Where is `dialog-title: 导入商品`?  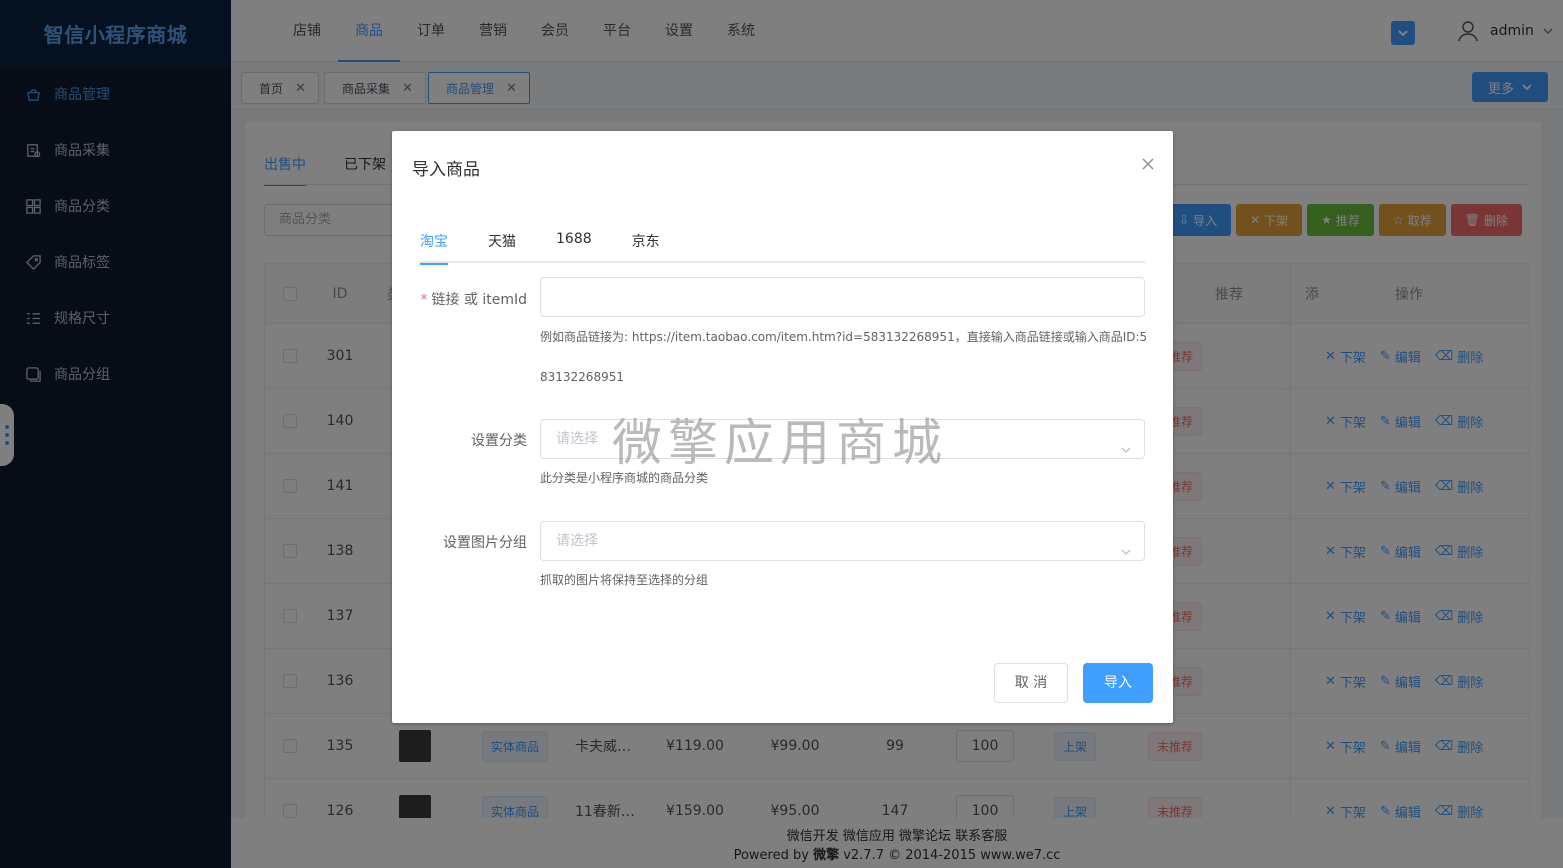 dialog-title: 导入商品 is located at coordinates (446, 170).